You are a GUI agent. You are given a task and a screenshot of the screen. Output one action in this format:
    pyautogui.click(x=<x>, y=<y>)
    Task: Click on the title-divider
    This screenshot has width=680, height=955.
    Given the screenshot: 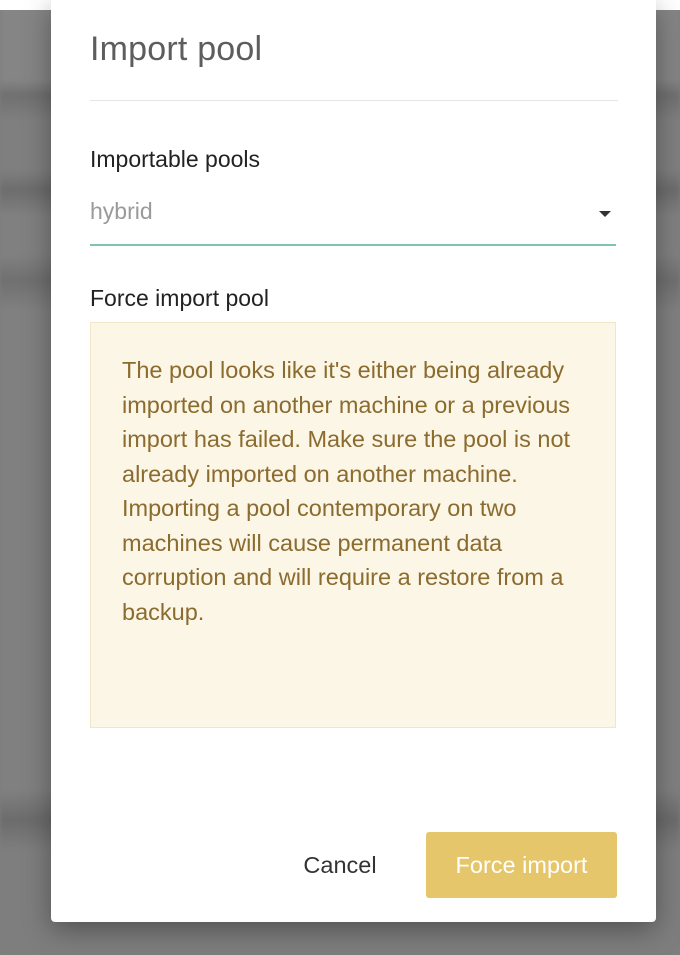 What is the action you would take?
    pyautogui.click(x=354, y=100)
    